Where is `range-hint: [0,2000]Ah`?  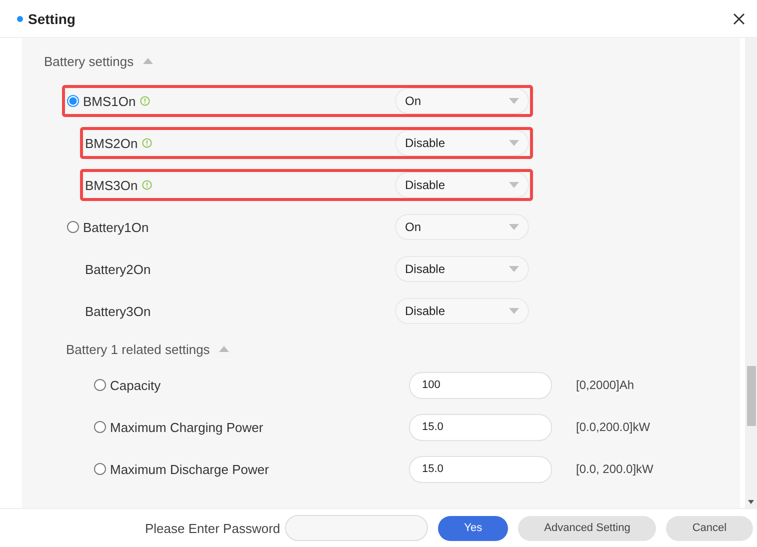 range-hint: [0,2000]Ah is located at coordinates (605, 385).